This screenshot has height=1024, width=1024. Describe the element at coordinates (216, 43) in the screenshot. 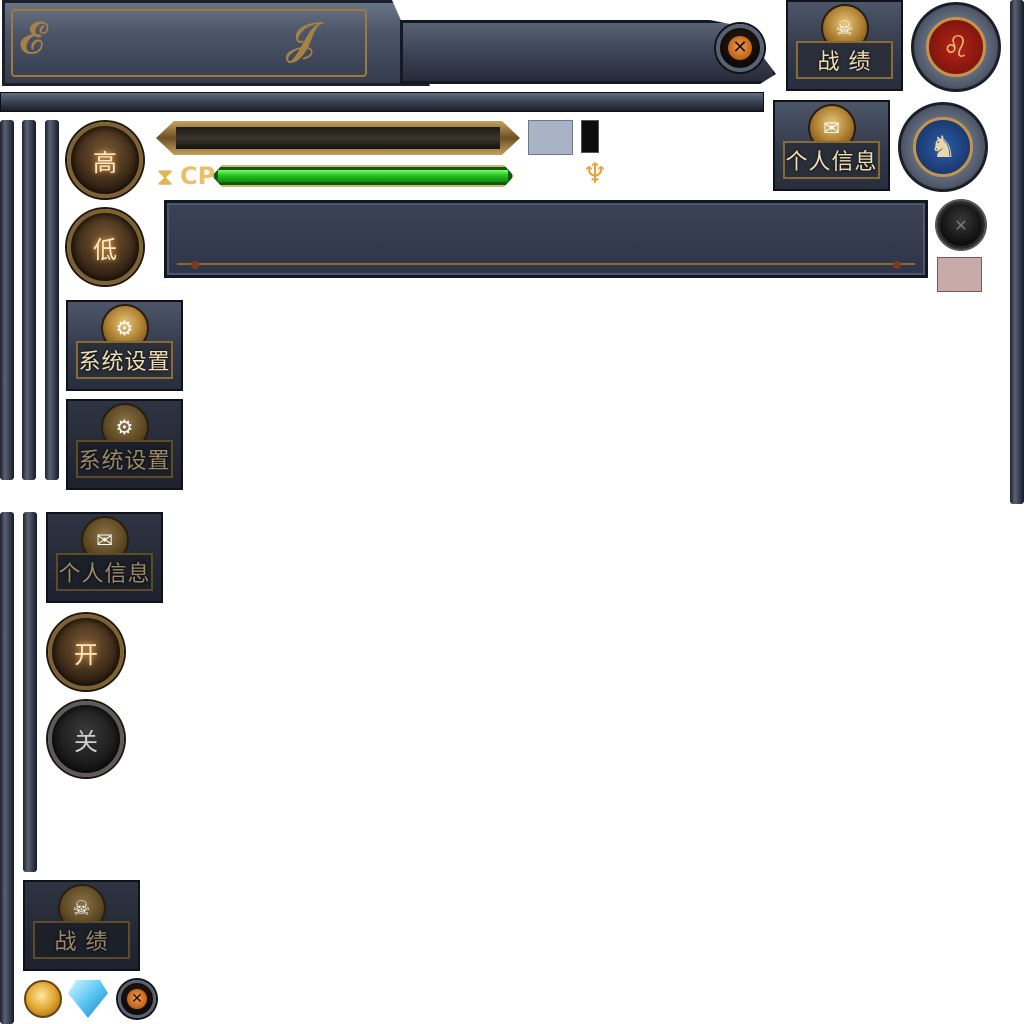

I see `title-bar: 𝓔 𝓙` at that location.